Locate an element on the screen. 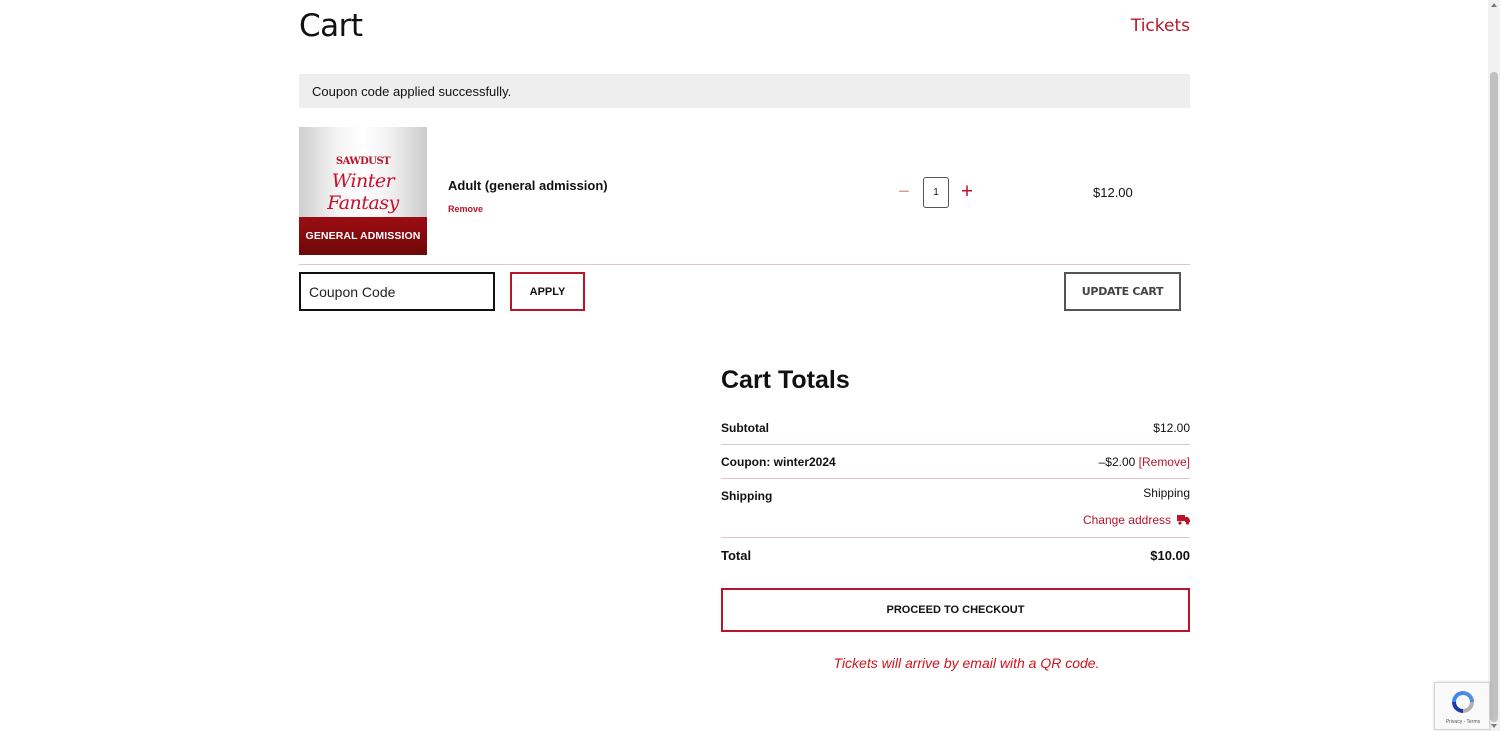 This screenshot has width=1500, height=731. coupon-row: Coupon: winter2024 –$2.00 [Remove] is located at coordinates (955, 462).